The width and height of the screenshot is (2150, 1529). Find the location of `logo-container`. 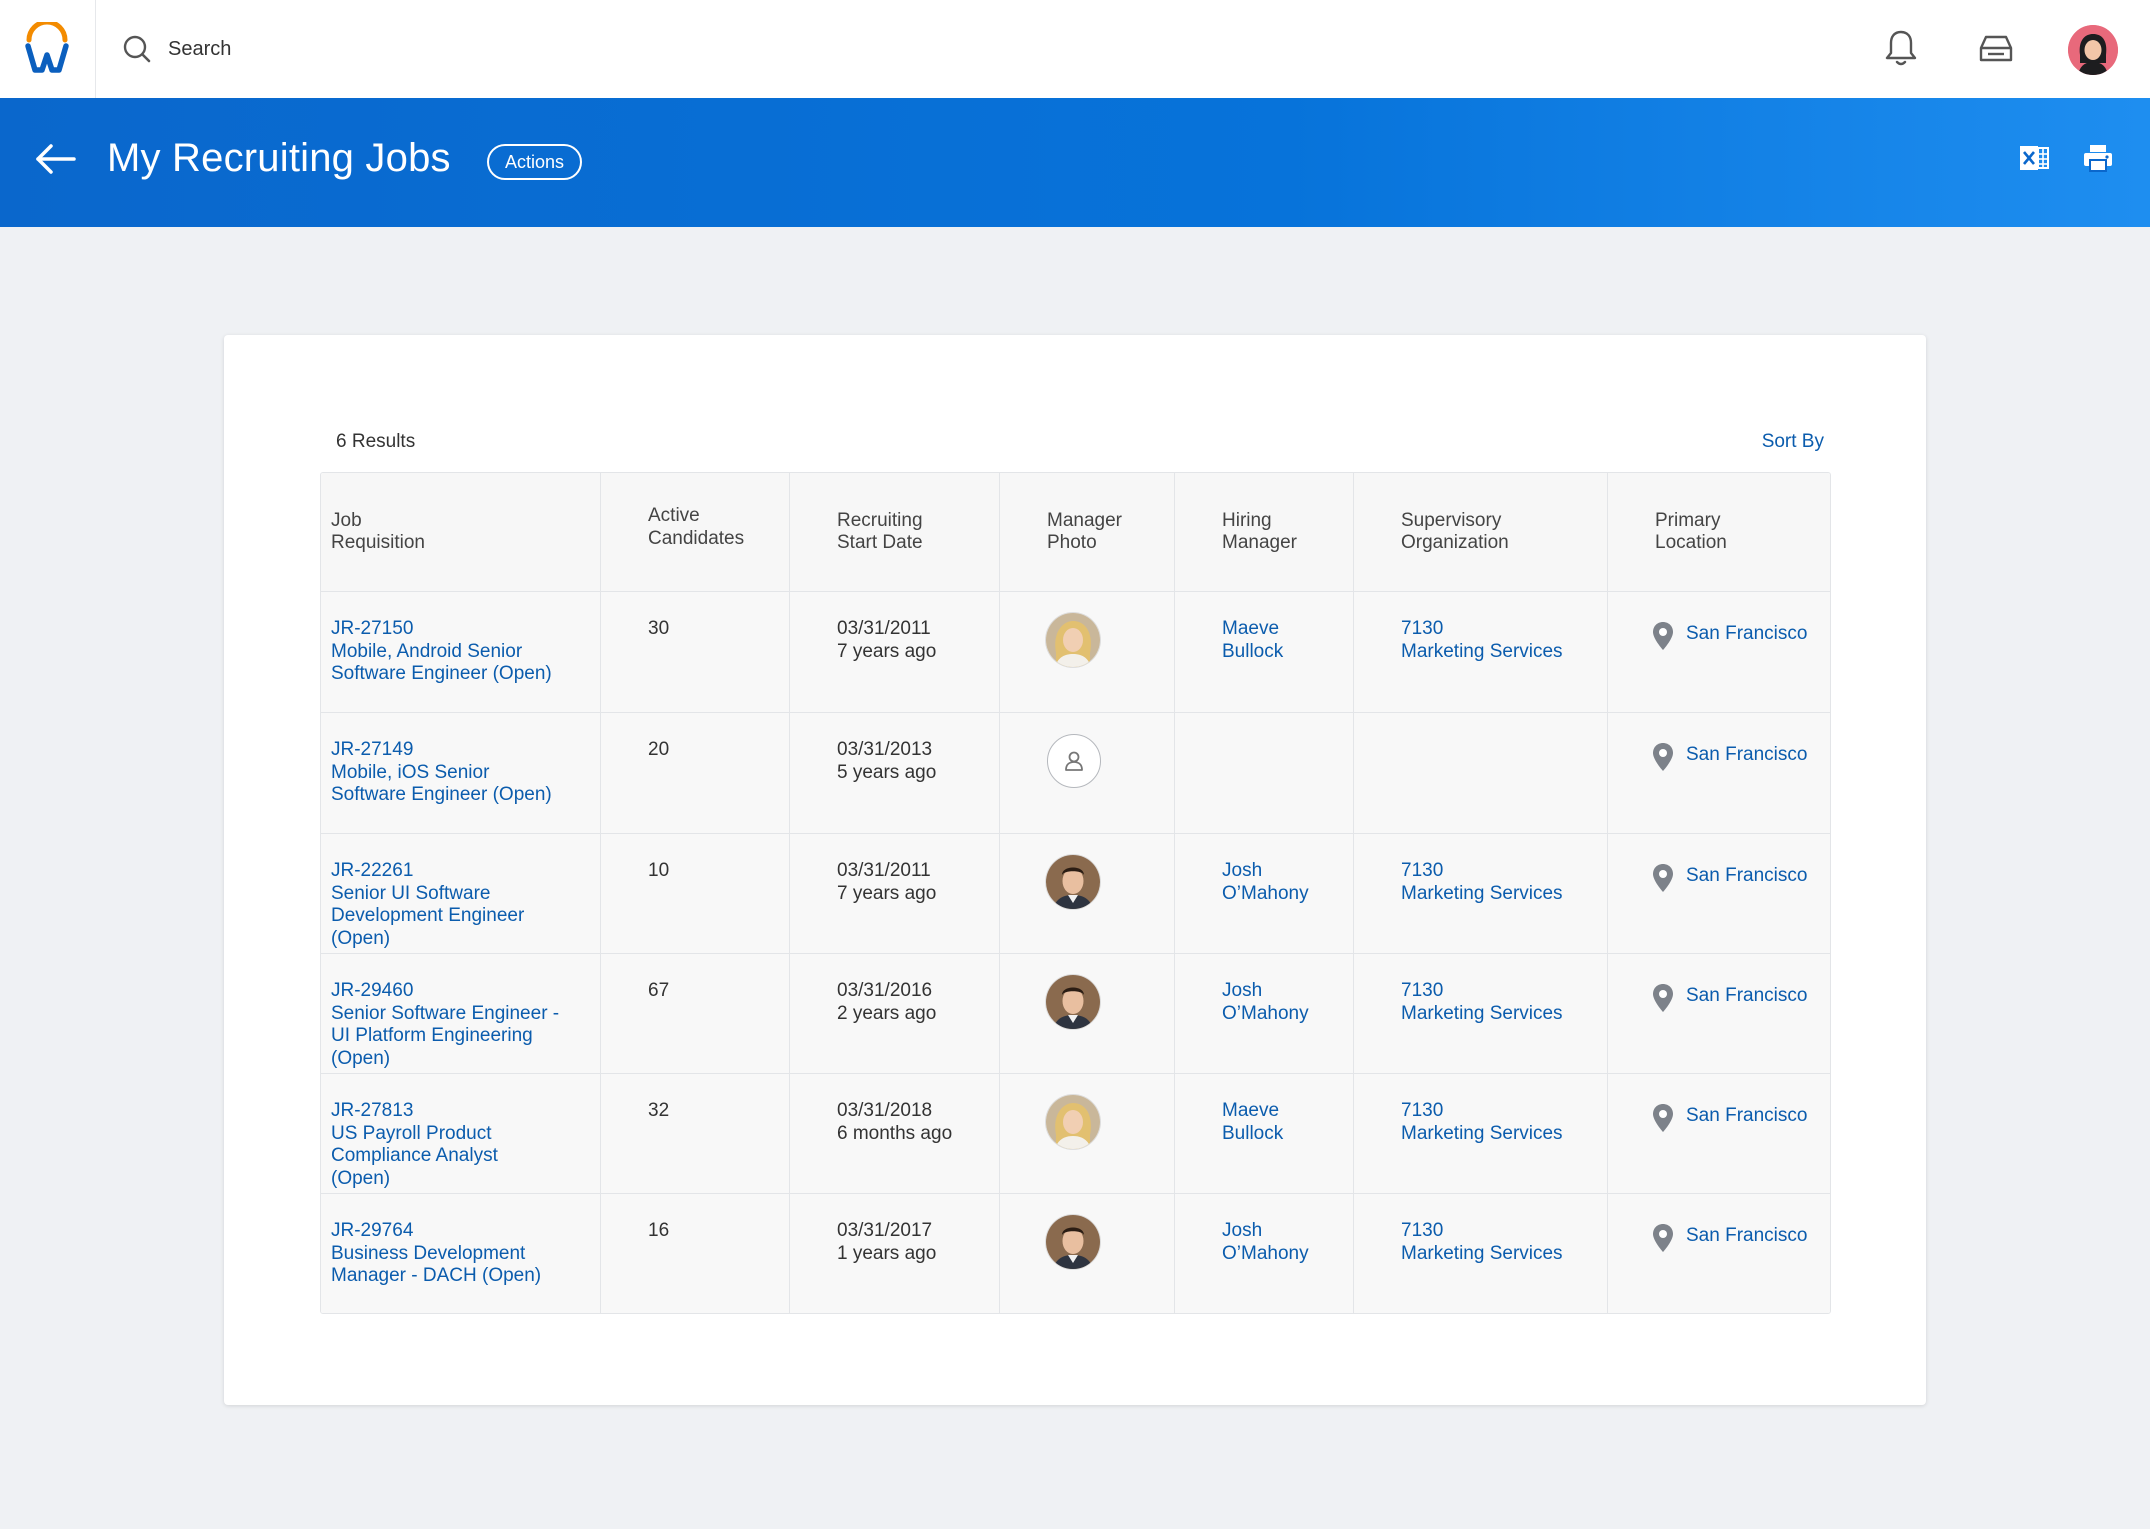

logo-container is located at coordinates (48, 49).